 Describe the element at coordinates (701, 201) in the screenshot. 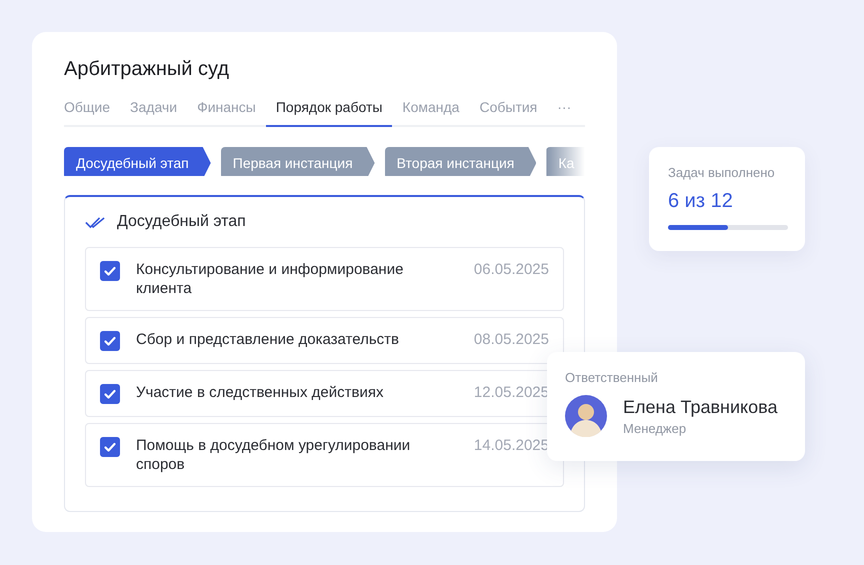

I see `progress-value: 6 из 12` at that location.